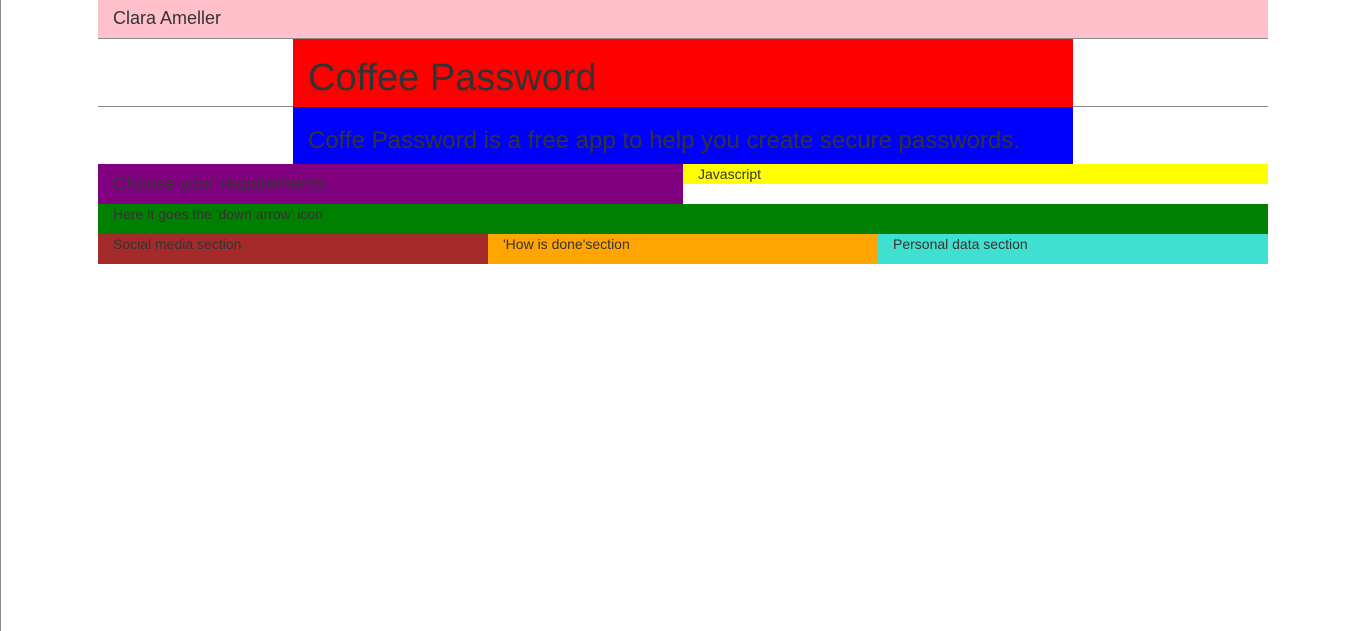 The width and height of the screenshot is (1365, 631). I want to click on down-arrow-placeholder: Here it goes the 'down arrow' icon, so click(683, 219).